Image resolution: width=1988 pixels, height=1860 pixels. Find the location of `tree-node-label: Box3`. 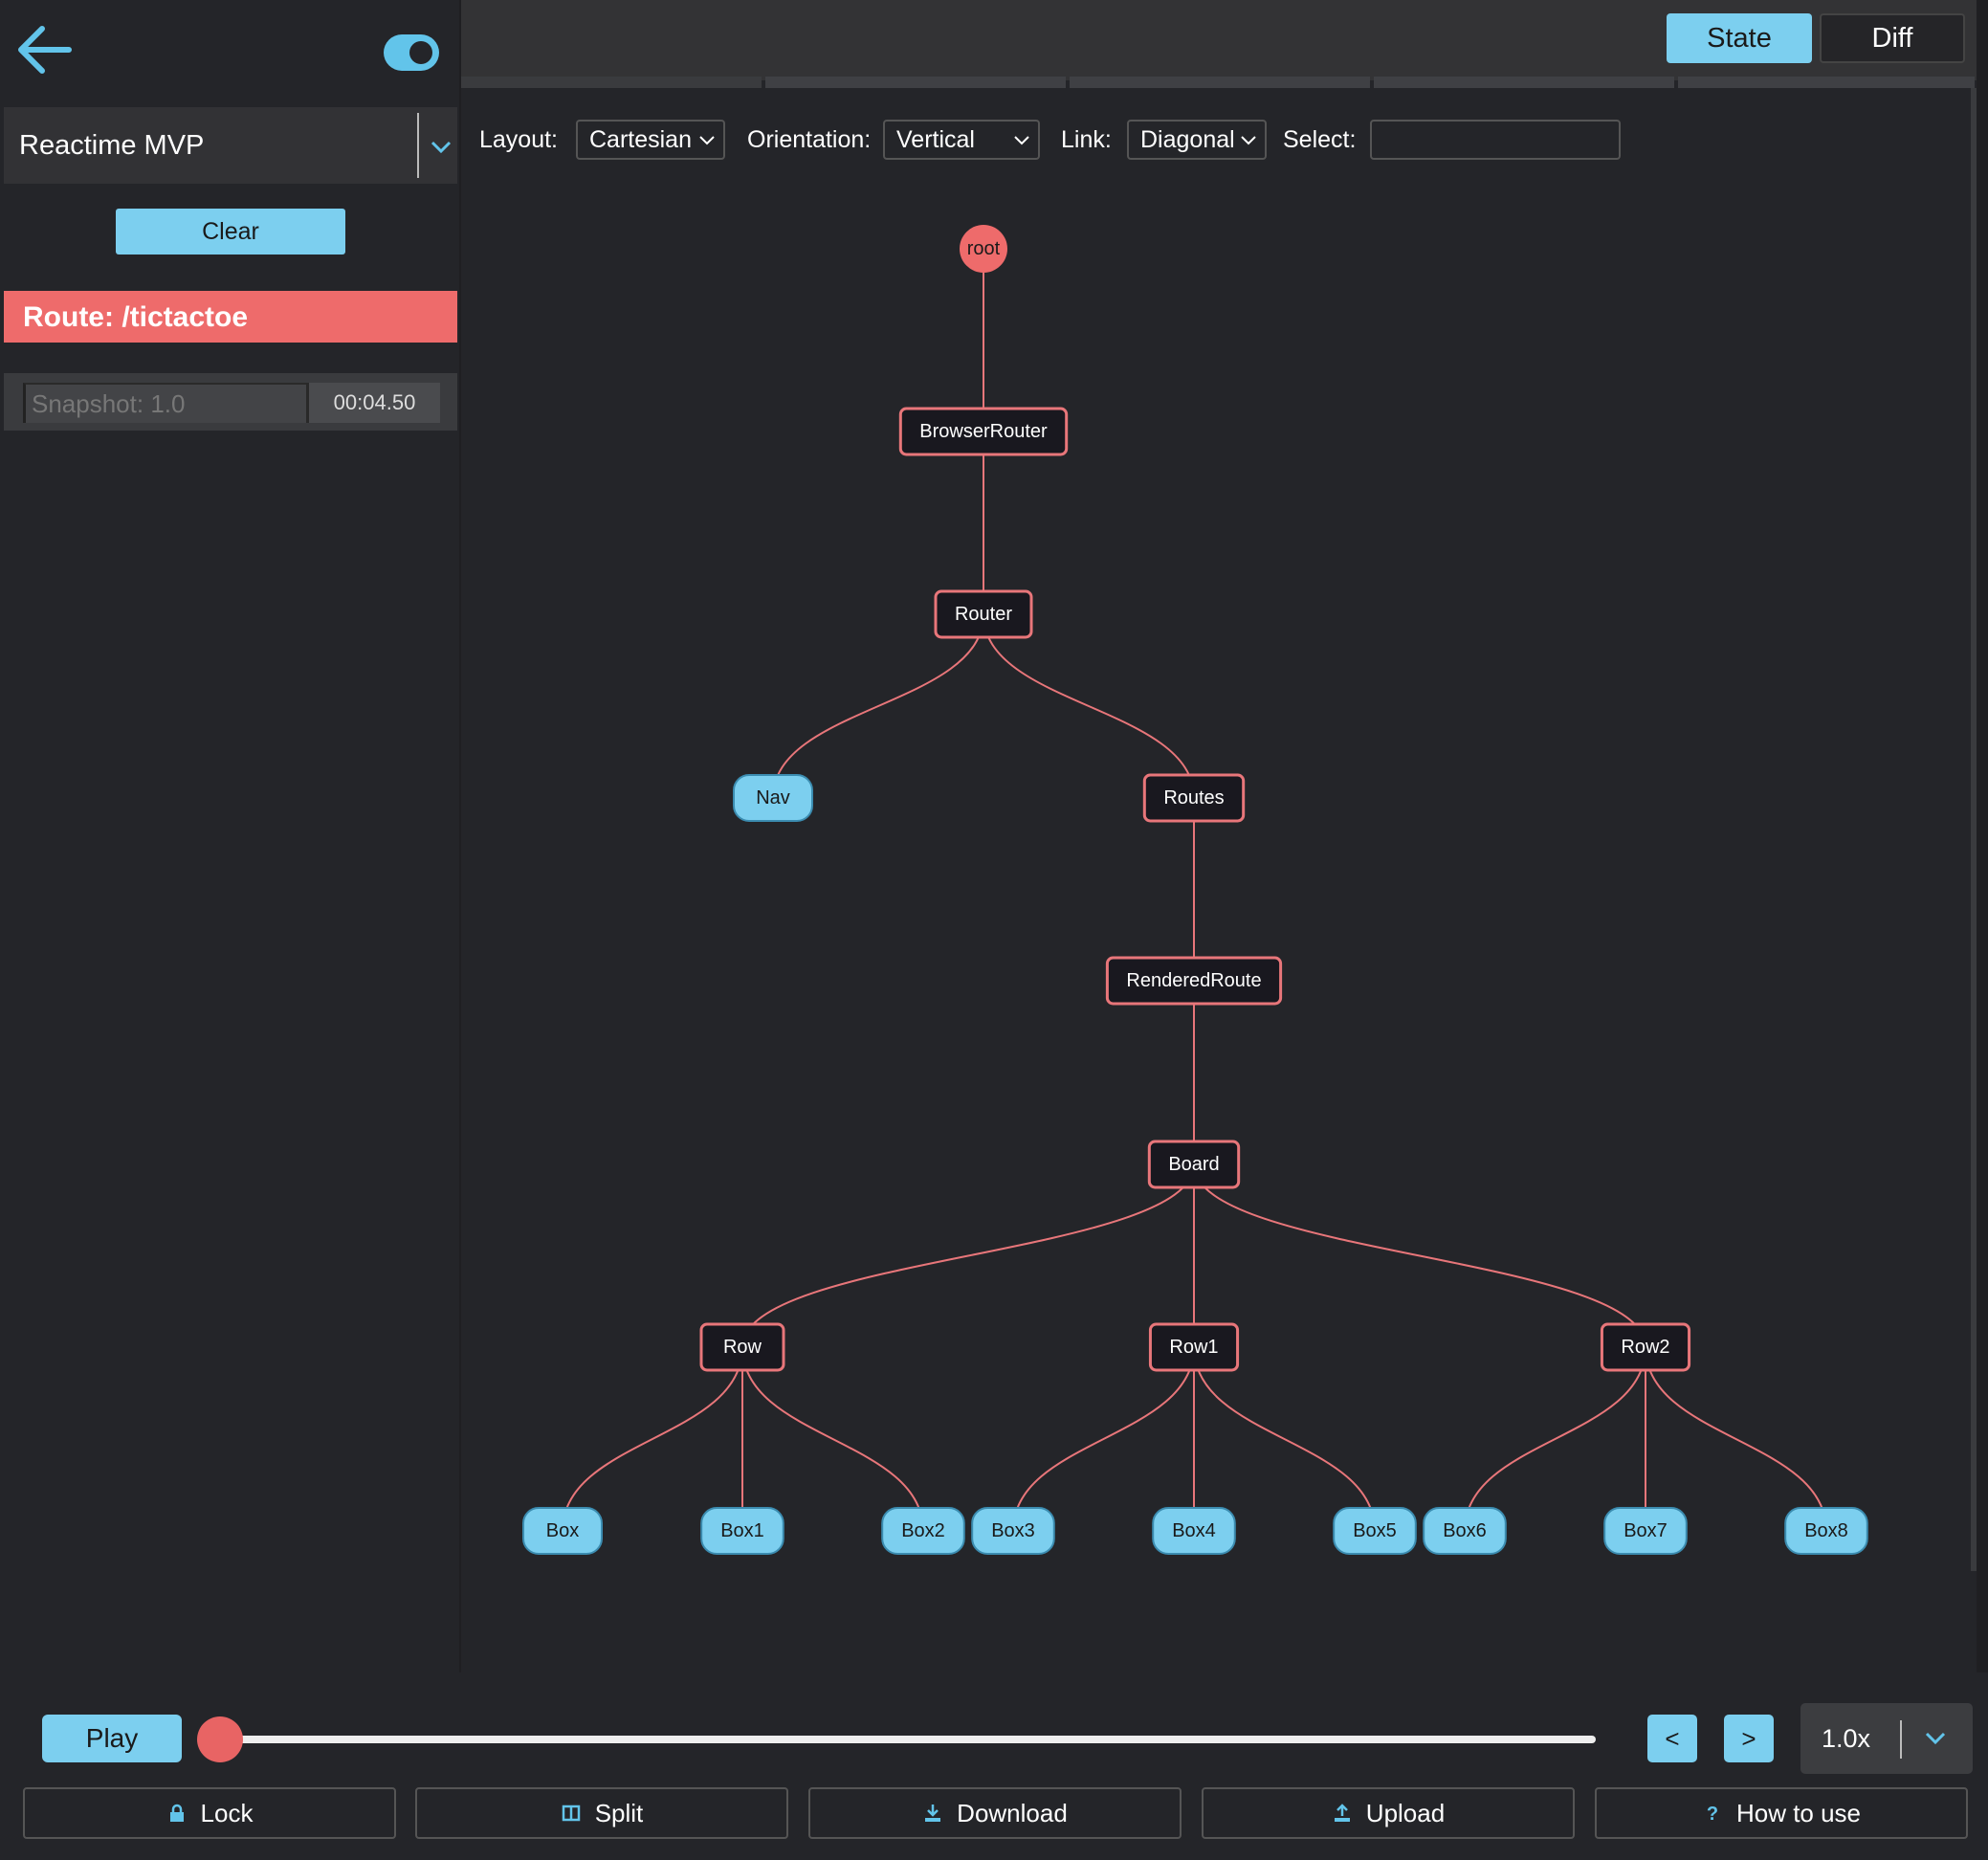

tree-node-label: Box3 is located at coordinates (1013, 1531).